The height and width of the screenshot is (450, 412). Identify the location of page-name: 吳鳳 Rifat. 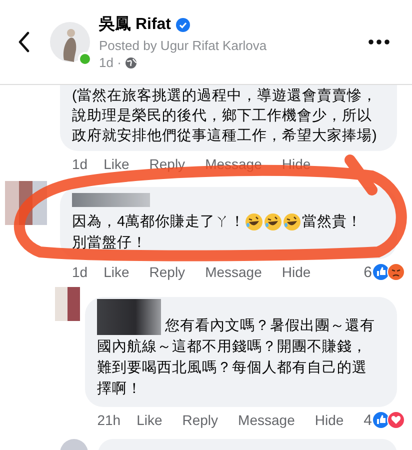
(135, 24).